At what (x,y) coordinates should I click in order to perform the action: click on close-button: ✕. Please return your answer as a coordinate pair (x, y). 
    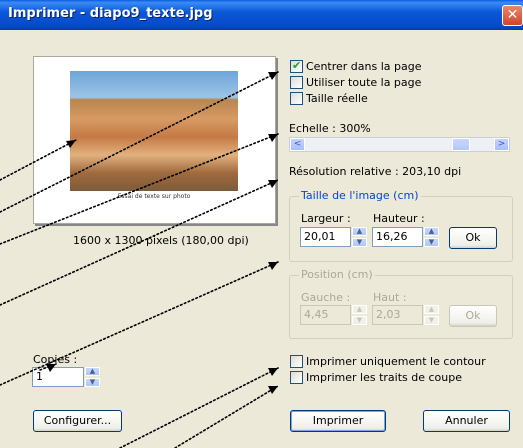
    Looking at the image, I should click on (512, 15).